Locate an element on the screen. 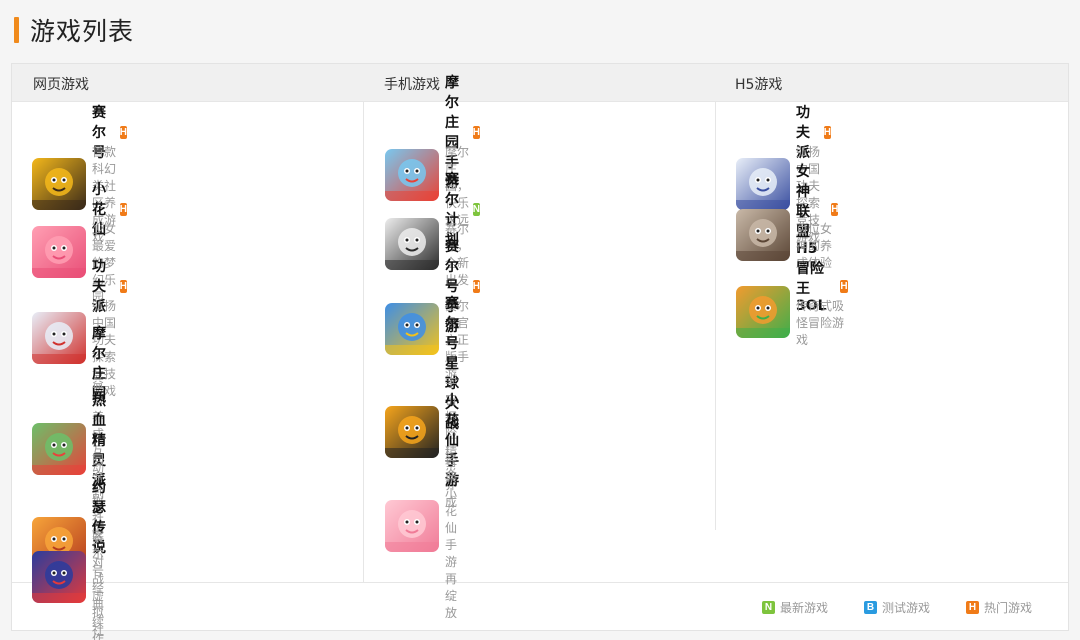 The height and width of the screenshot is (640, 1080). adventure-icon is located at coordinates (763, 312).